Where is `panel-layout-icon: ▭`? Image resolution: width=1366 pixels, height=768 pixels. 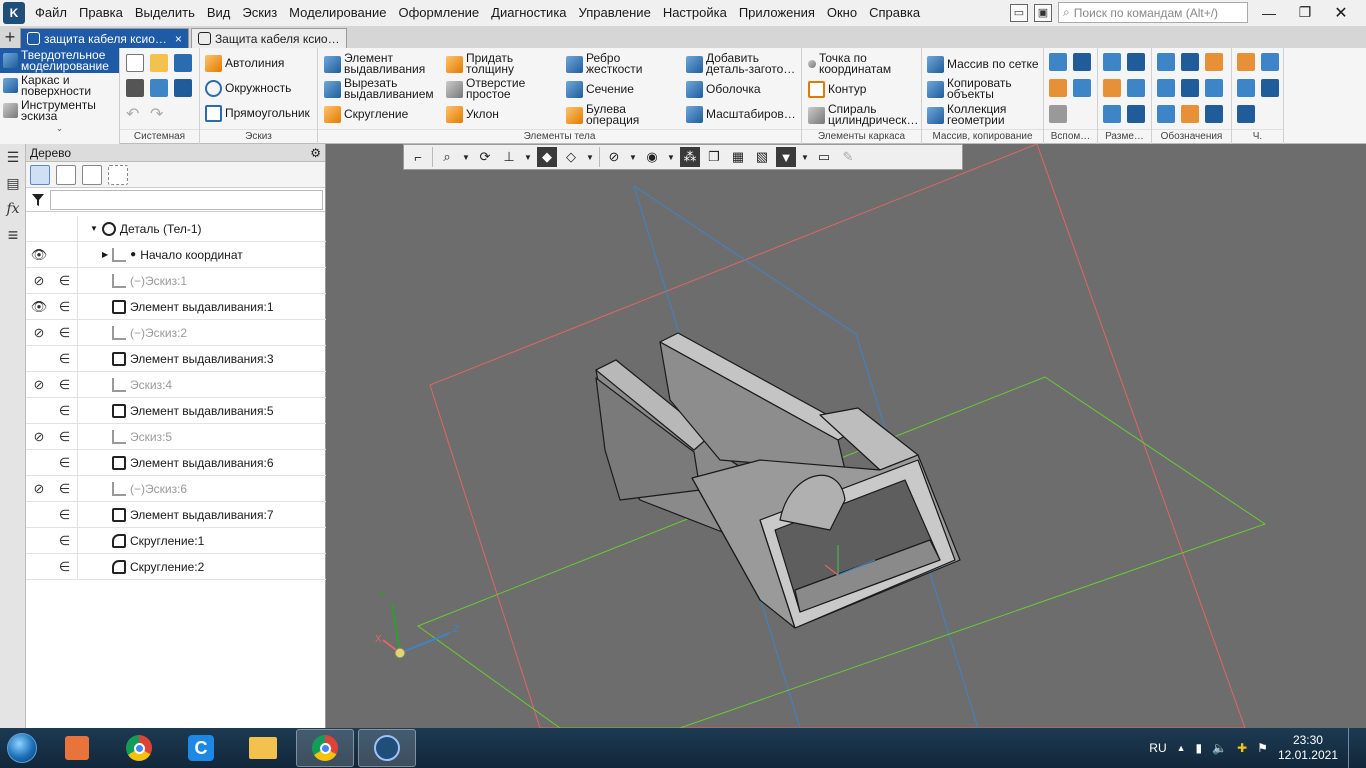 panel-layout-icon: ▭ is located at coordinates (1019, 12).